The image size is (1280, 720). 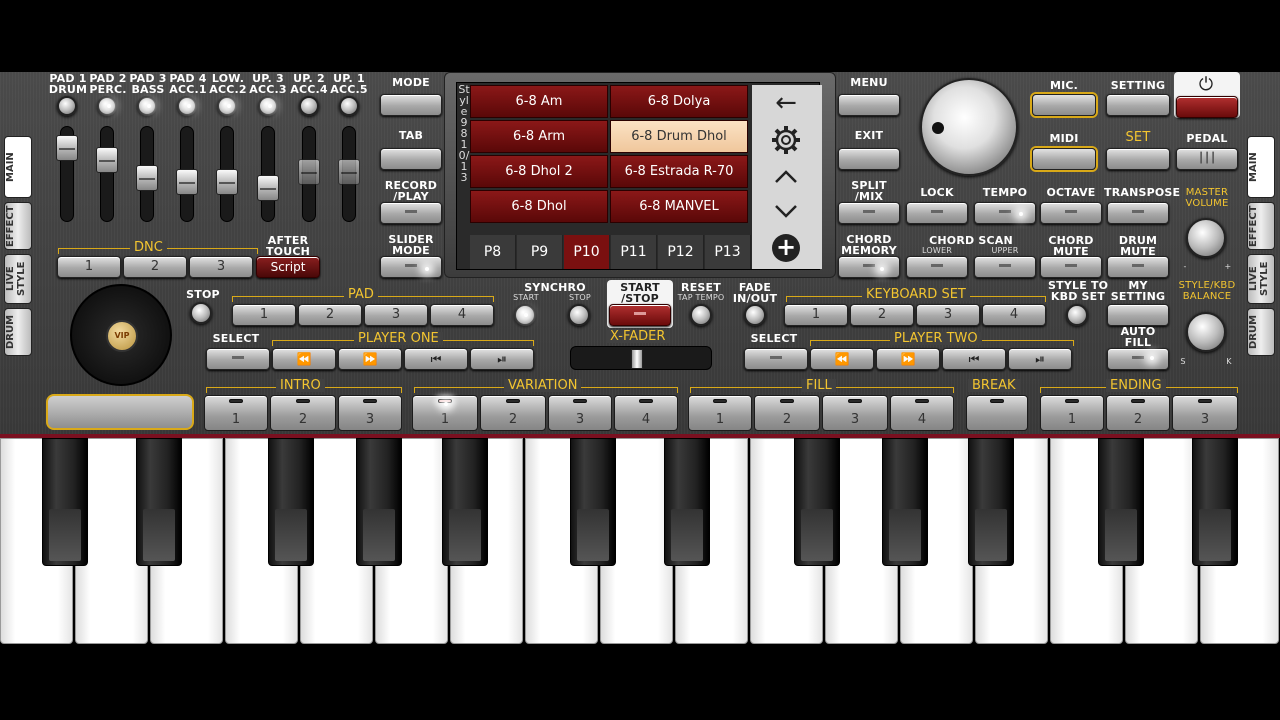 What do you see at coordinates (1071, 267) in the screenshot?
I see `chord-mute-button` at bounding box center [1071, 267].